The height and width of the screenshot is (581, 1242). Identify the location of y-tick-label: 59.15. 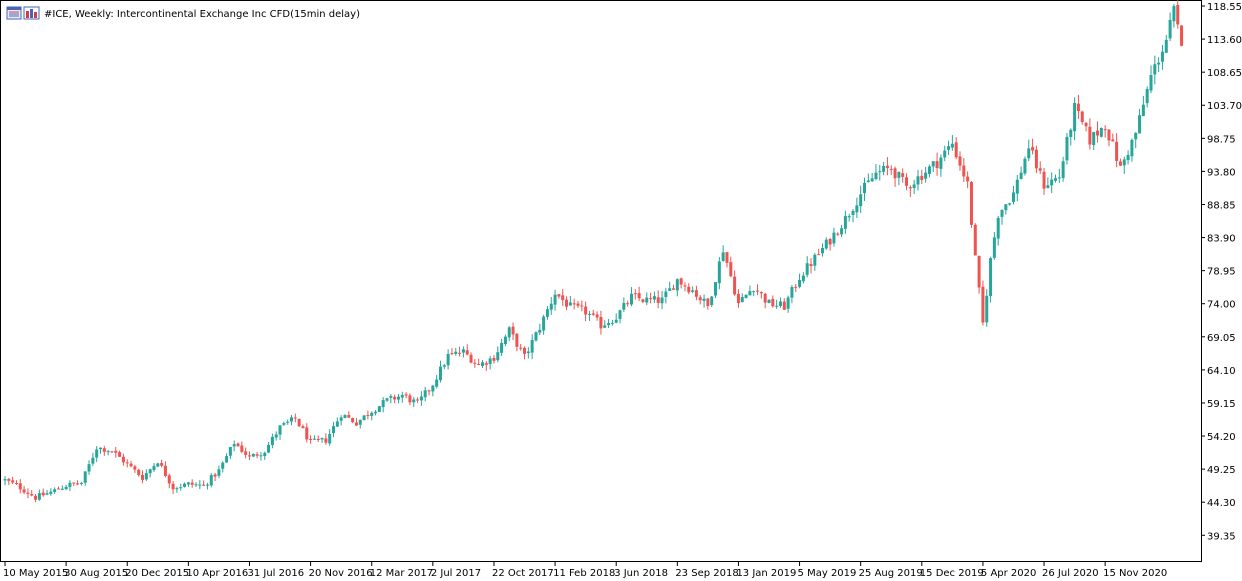
(1221, 404).